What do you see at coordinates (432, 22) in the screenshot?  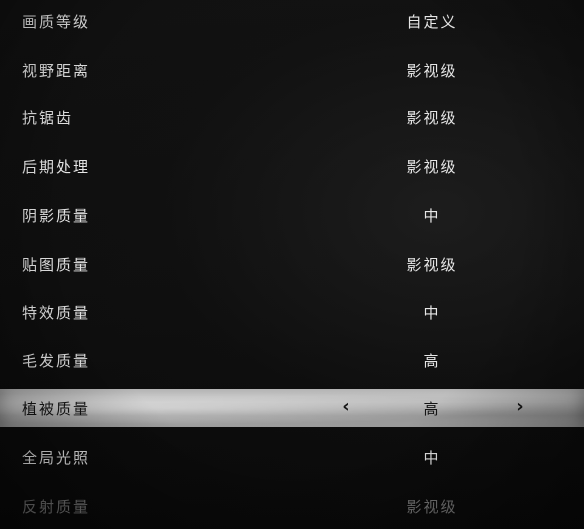 I see `setting-value: 自定义` at bounding box center [432, 22].